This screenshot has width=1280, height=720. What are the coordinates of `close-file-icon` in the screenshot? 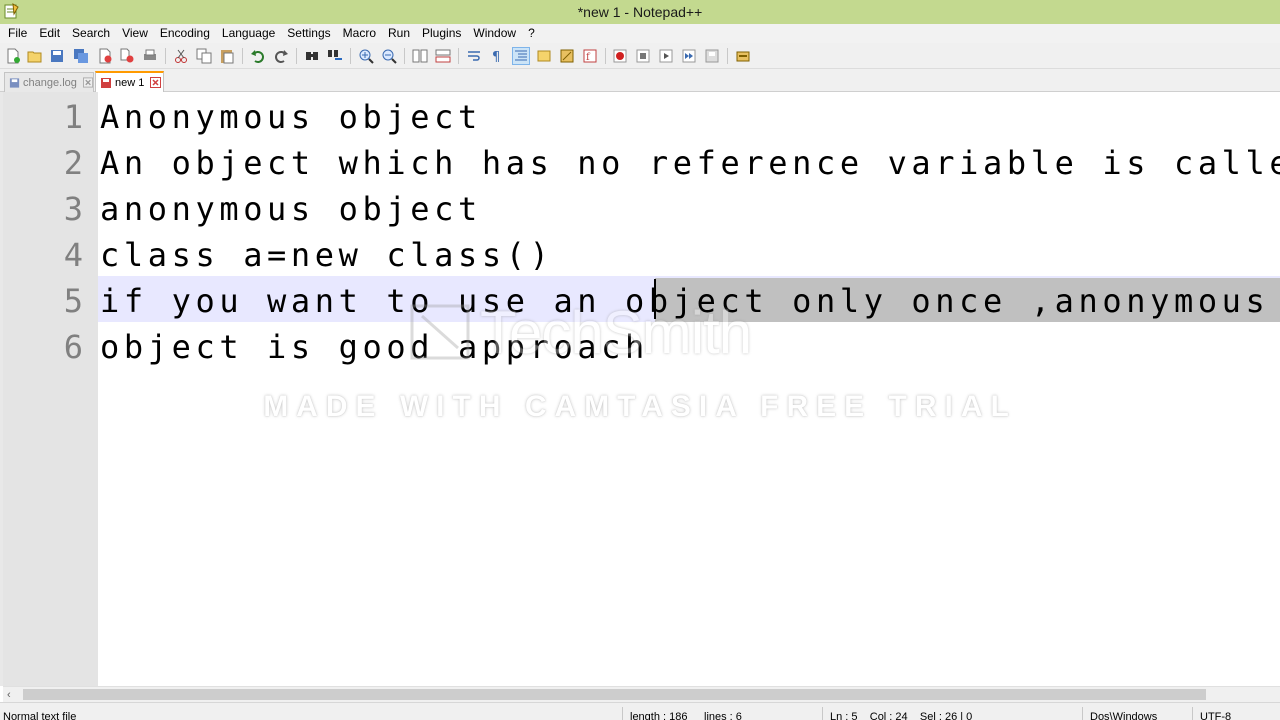 It's located at (105, 56).